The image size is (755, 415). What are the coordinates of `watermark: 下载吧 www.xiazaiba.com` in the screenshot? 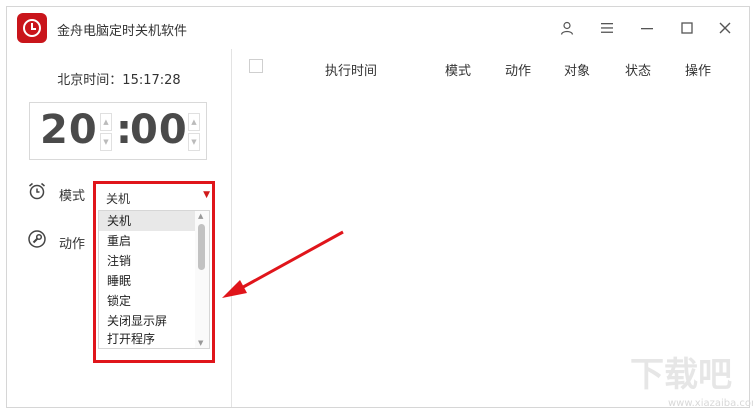 It's located at (691, 381).